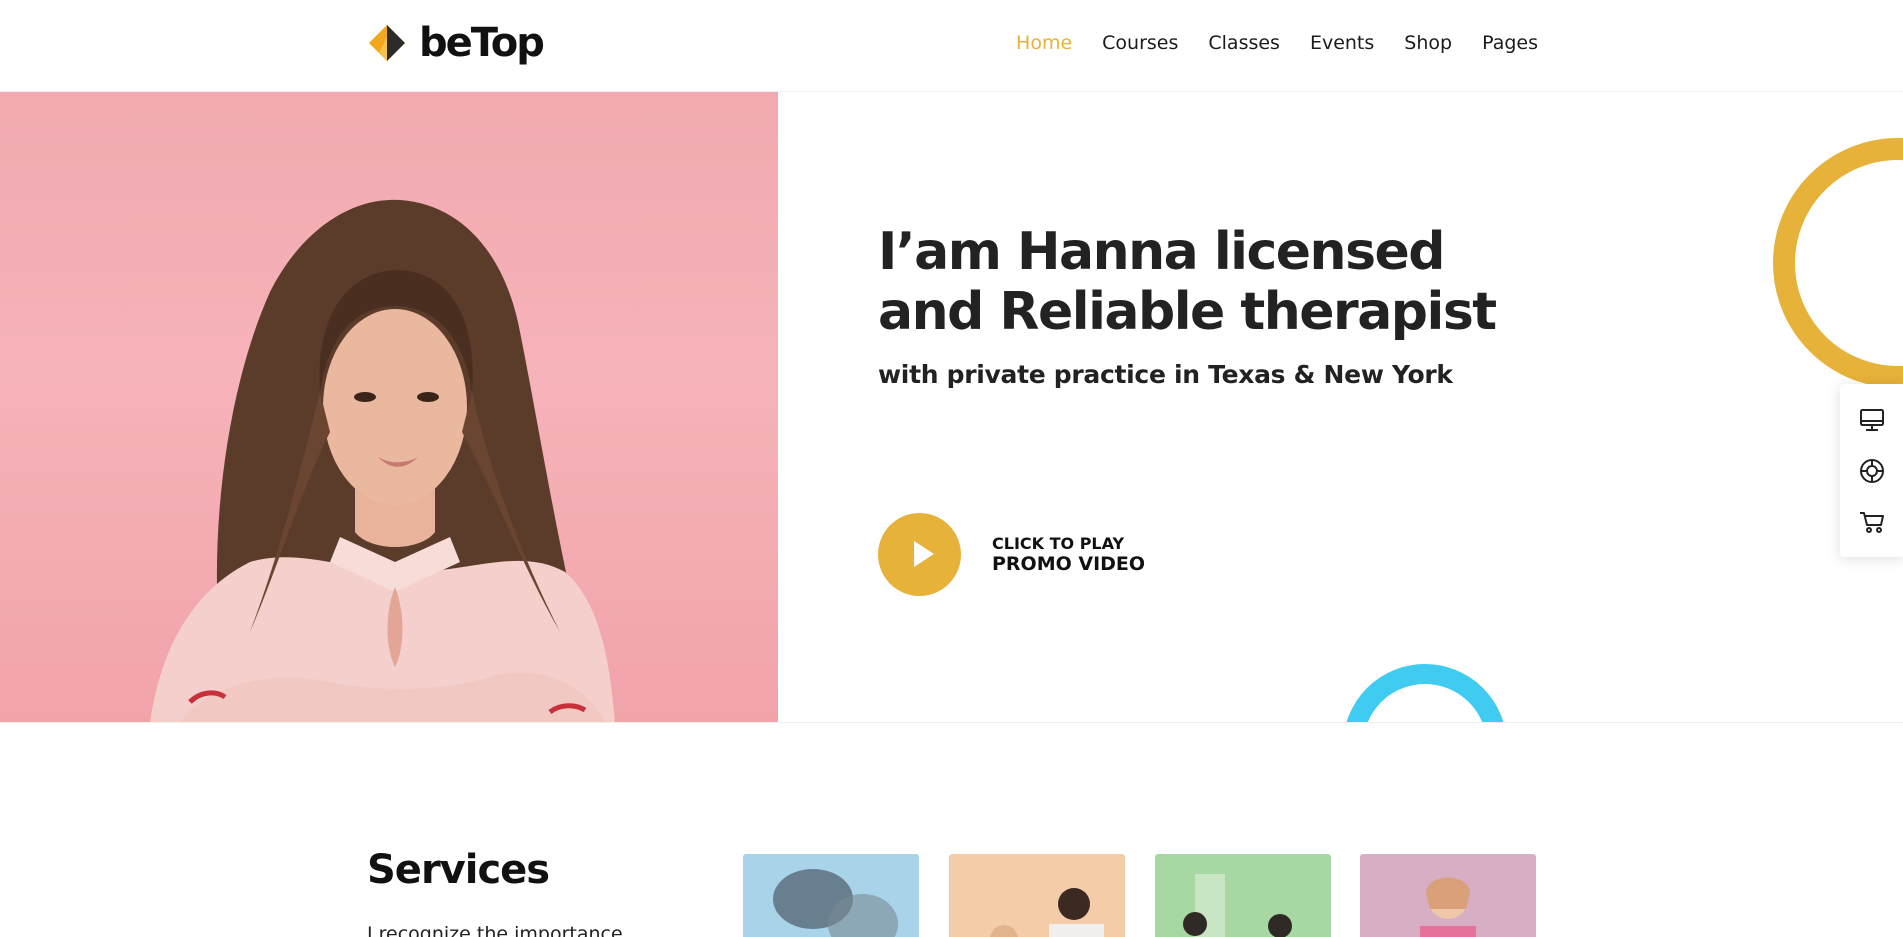 The image size is (1903, 937). What do you see at coordinates (482, 43) in the screenshot?
I see `logo-text: beTop` at bounding box center [482, 43].